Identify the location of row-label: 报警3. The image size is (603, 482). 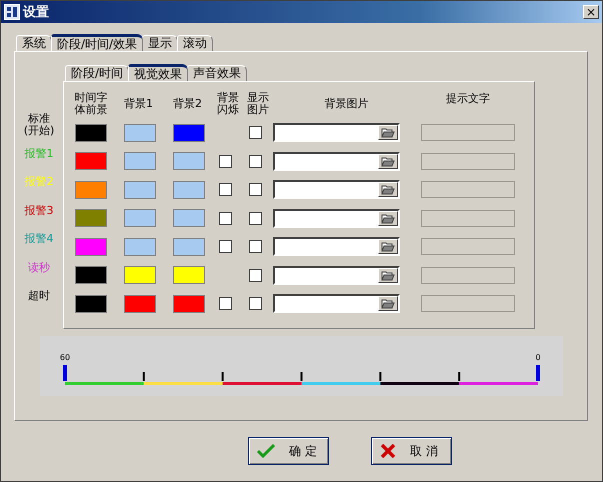
(39, 210).